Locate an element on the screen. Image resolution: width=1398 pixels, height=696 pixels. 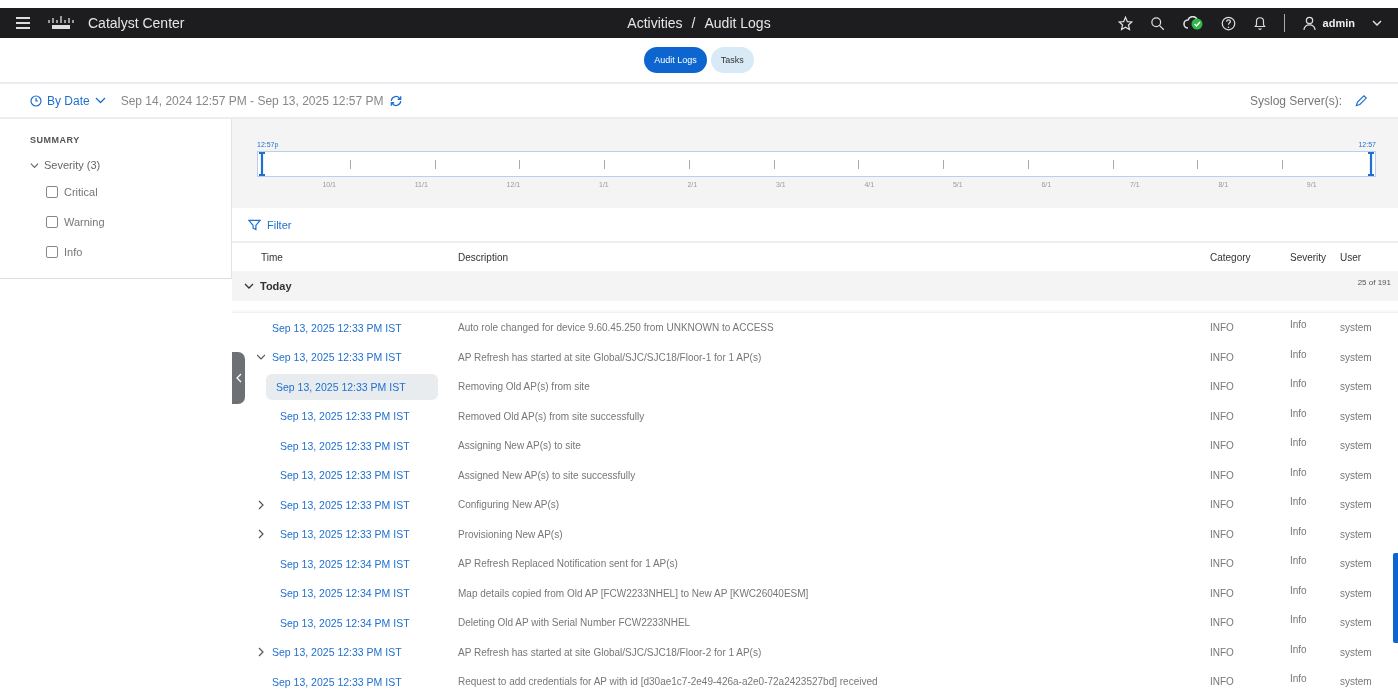
tab: Tasks is located at coordinates (732, 60).